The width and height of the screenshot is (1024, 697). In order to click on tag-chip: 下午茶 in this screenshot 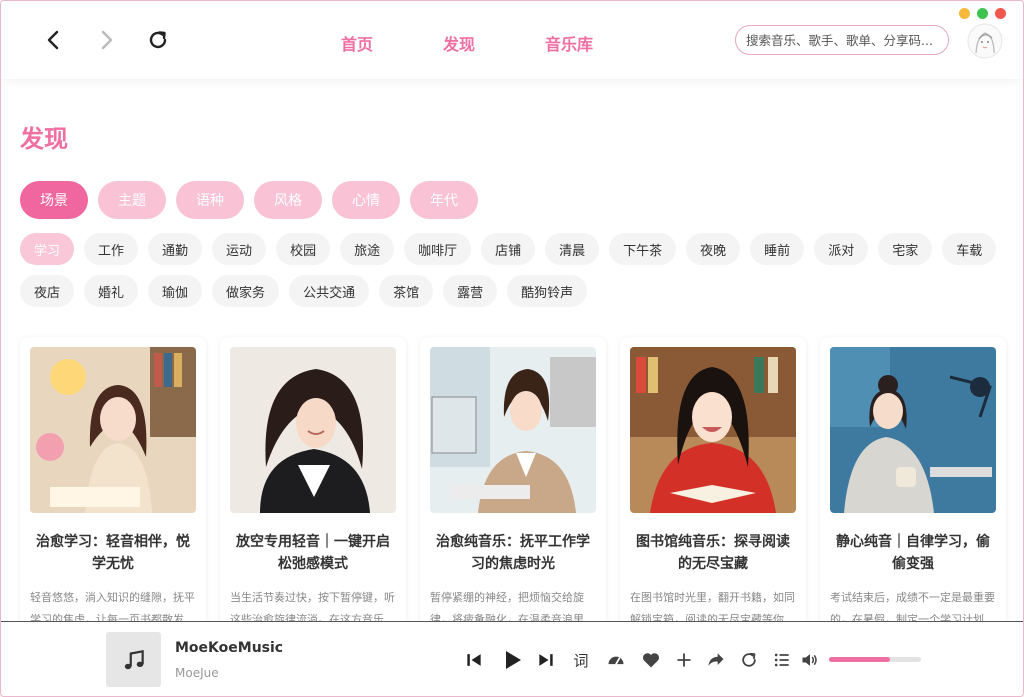, I will do `click(643, 249)`.